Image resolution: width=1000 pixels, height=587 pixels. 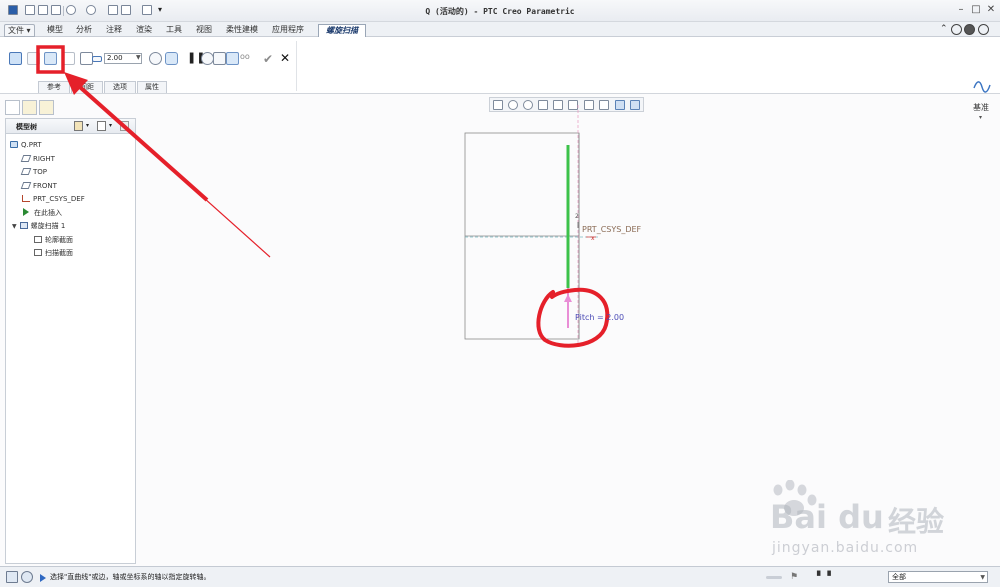 I want to click on tab-tools: 工具, so click(x=174, y=30).